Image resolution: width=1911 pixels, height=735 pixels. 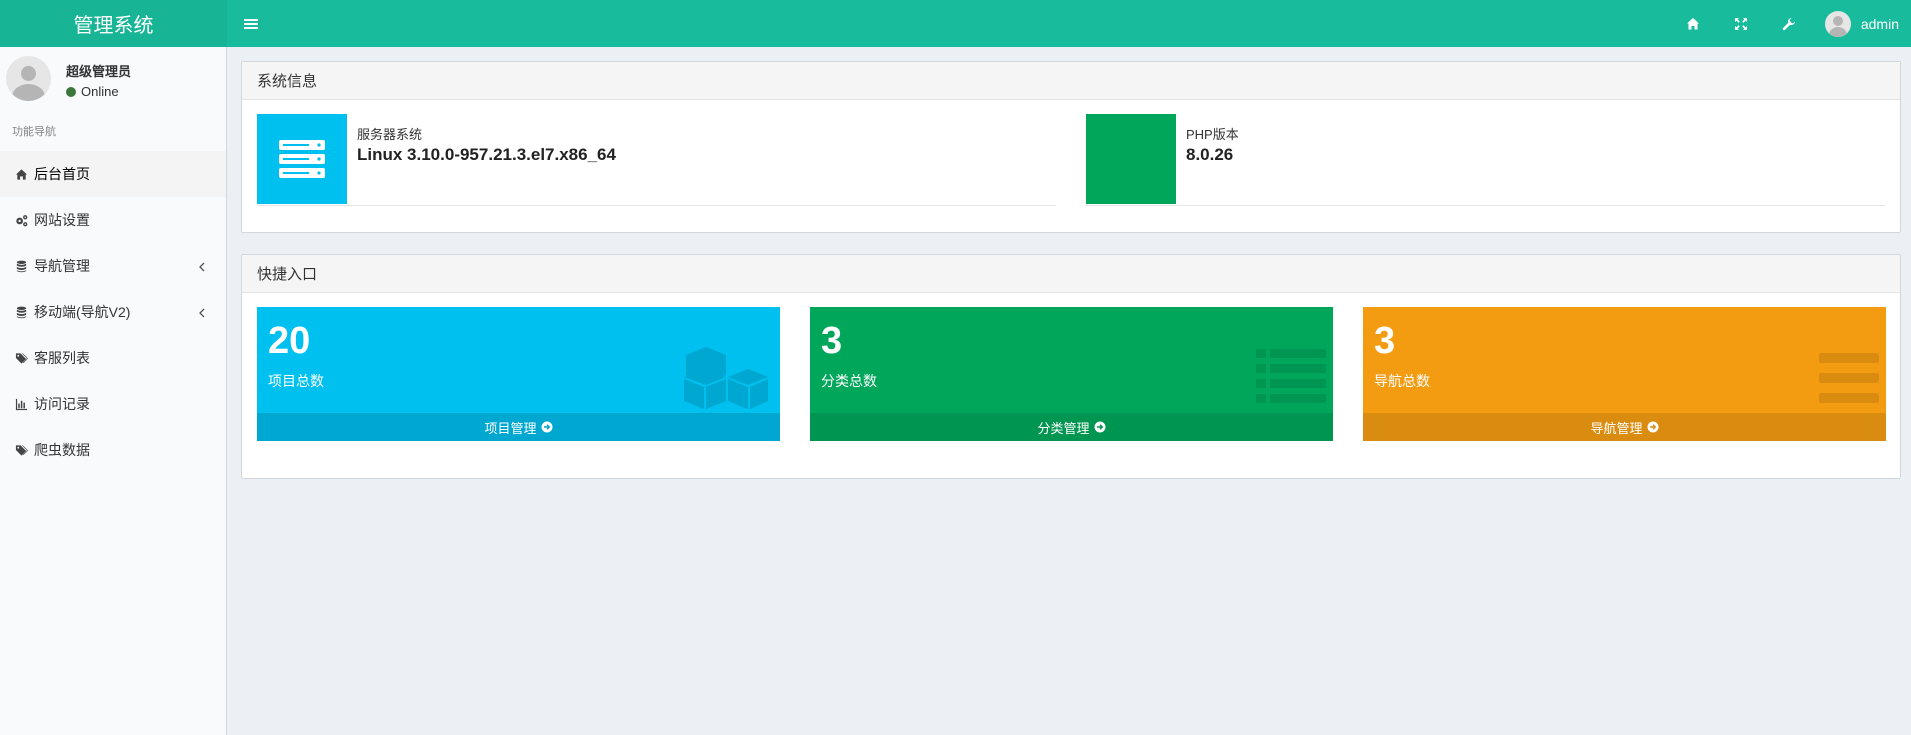 I want to click on sidebar-toggle-button, so click(x=251, y=23).